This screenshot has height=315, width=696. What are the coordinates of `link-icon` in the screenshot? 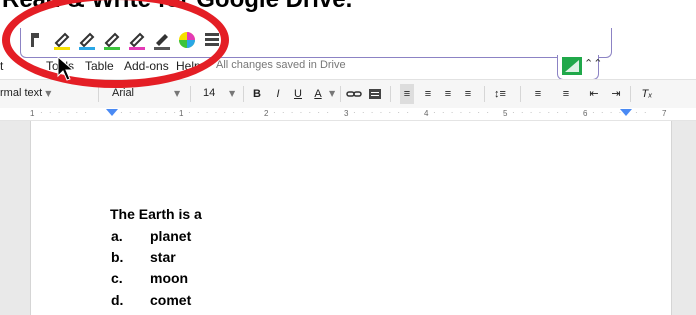 It's located at (354, 94).